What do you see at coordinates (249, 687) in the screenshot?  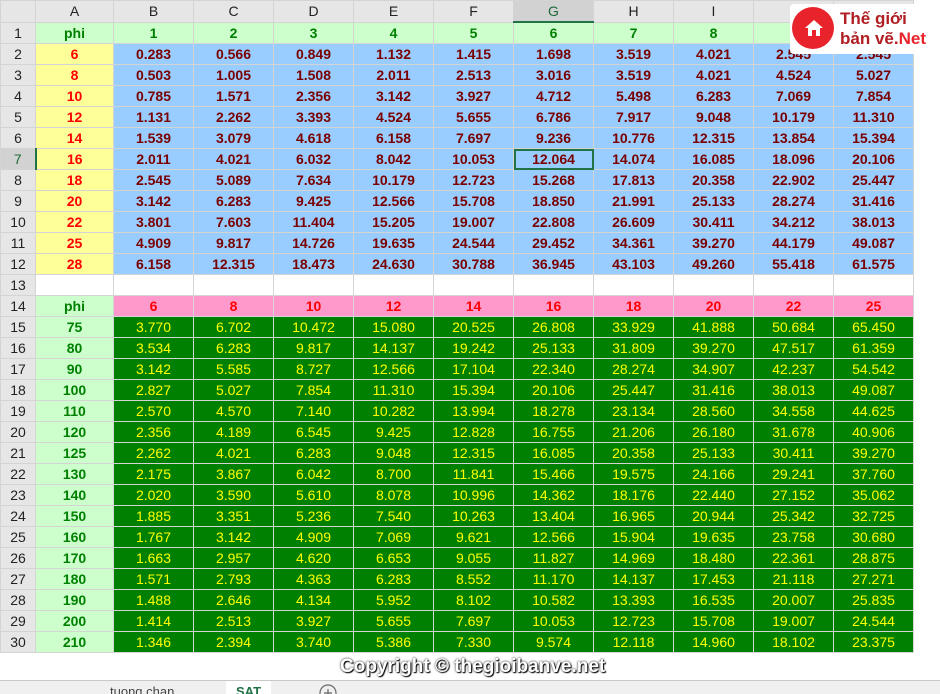 I see `tab-sat: SAT` at bounding box center [249, 687].